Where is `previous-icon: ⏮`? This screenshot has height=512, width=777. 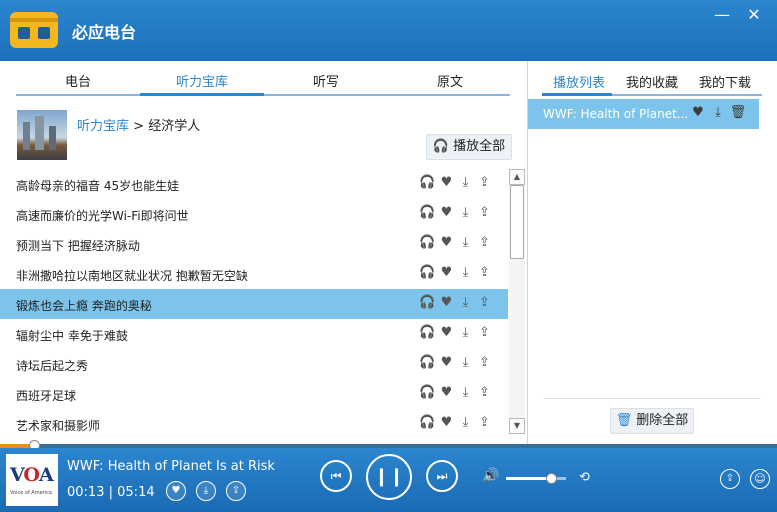
previous-icon: ⏮ is located at coordinates (336, 476).